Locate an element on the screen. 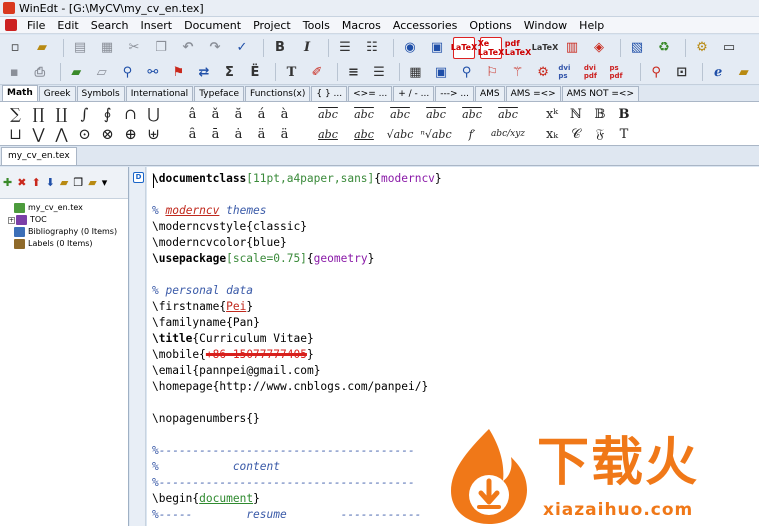 Image resolution: width=759 pixels, height=526 pixels. tree-folder-icon: ▰ is located at coordinates (64, 182).